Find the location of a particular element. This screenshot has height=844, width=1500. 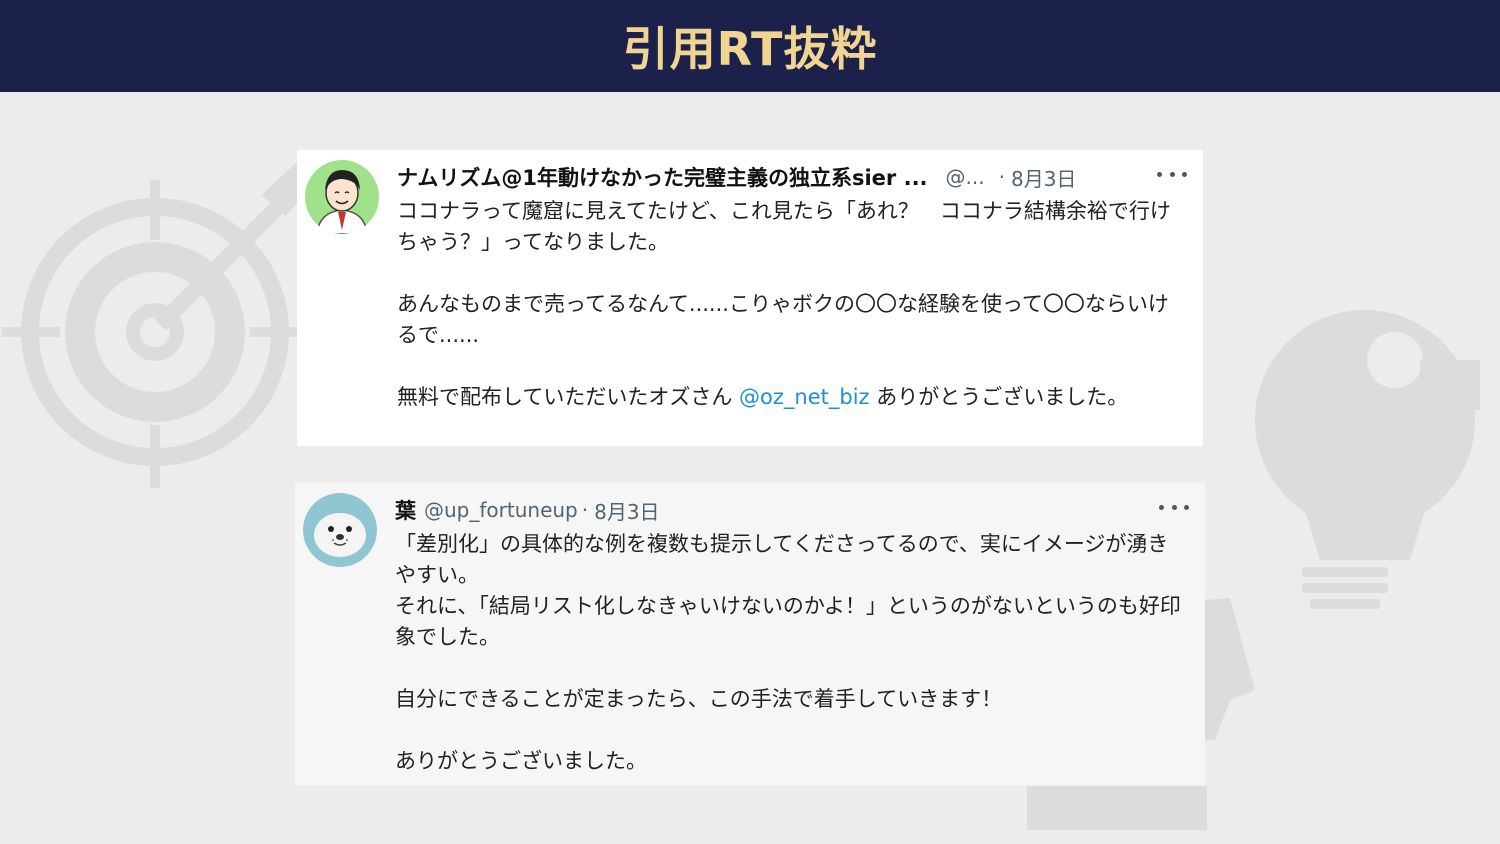

lightbulb-puzzle-icon is located at coordinates (1367, 459).